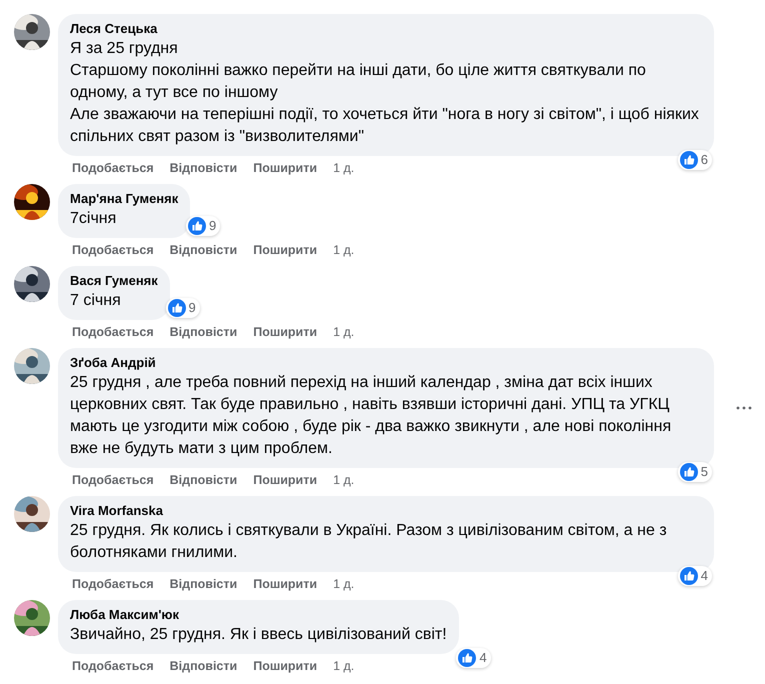  What do you see at coordinates (124, 199) in the screenshot?
I see `author-name: Мар'яна Гуменяк` at bounding box center [124, 199].